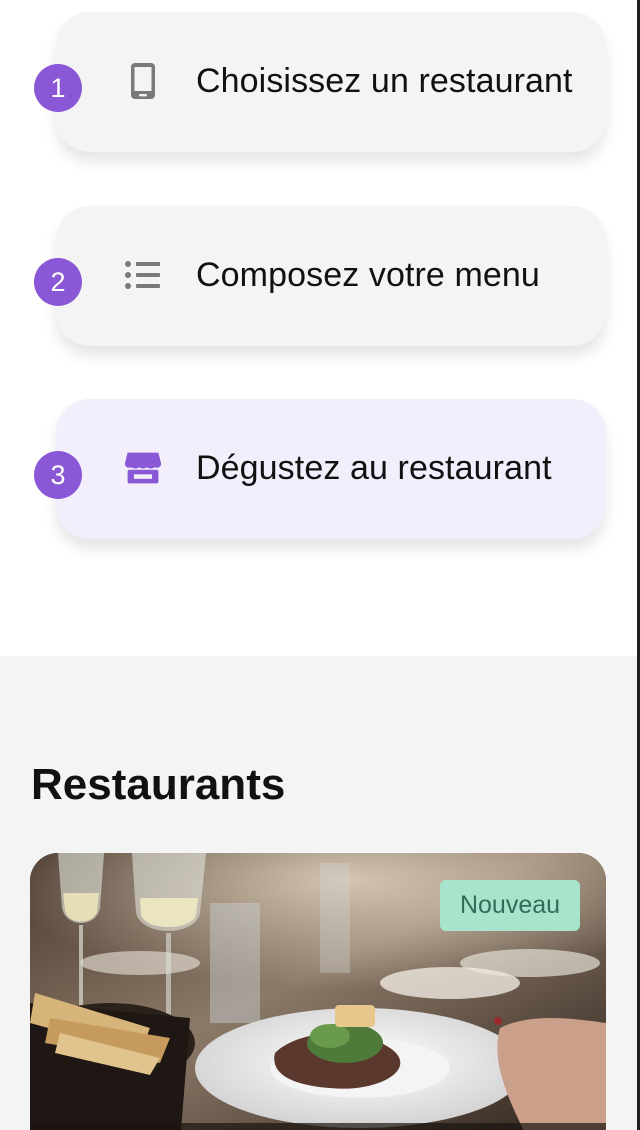 This screenshot has width=640, height=1130. Describe the element at coordinates (58, 88) in the screenshot. I see `step-number-badge: 1` at that location.